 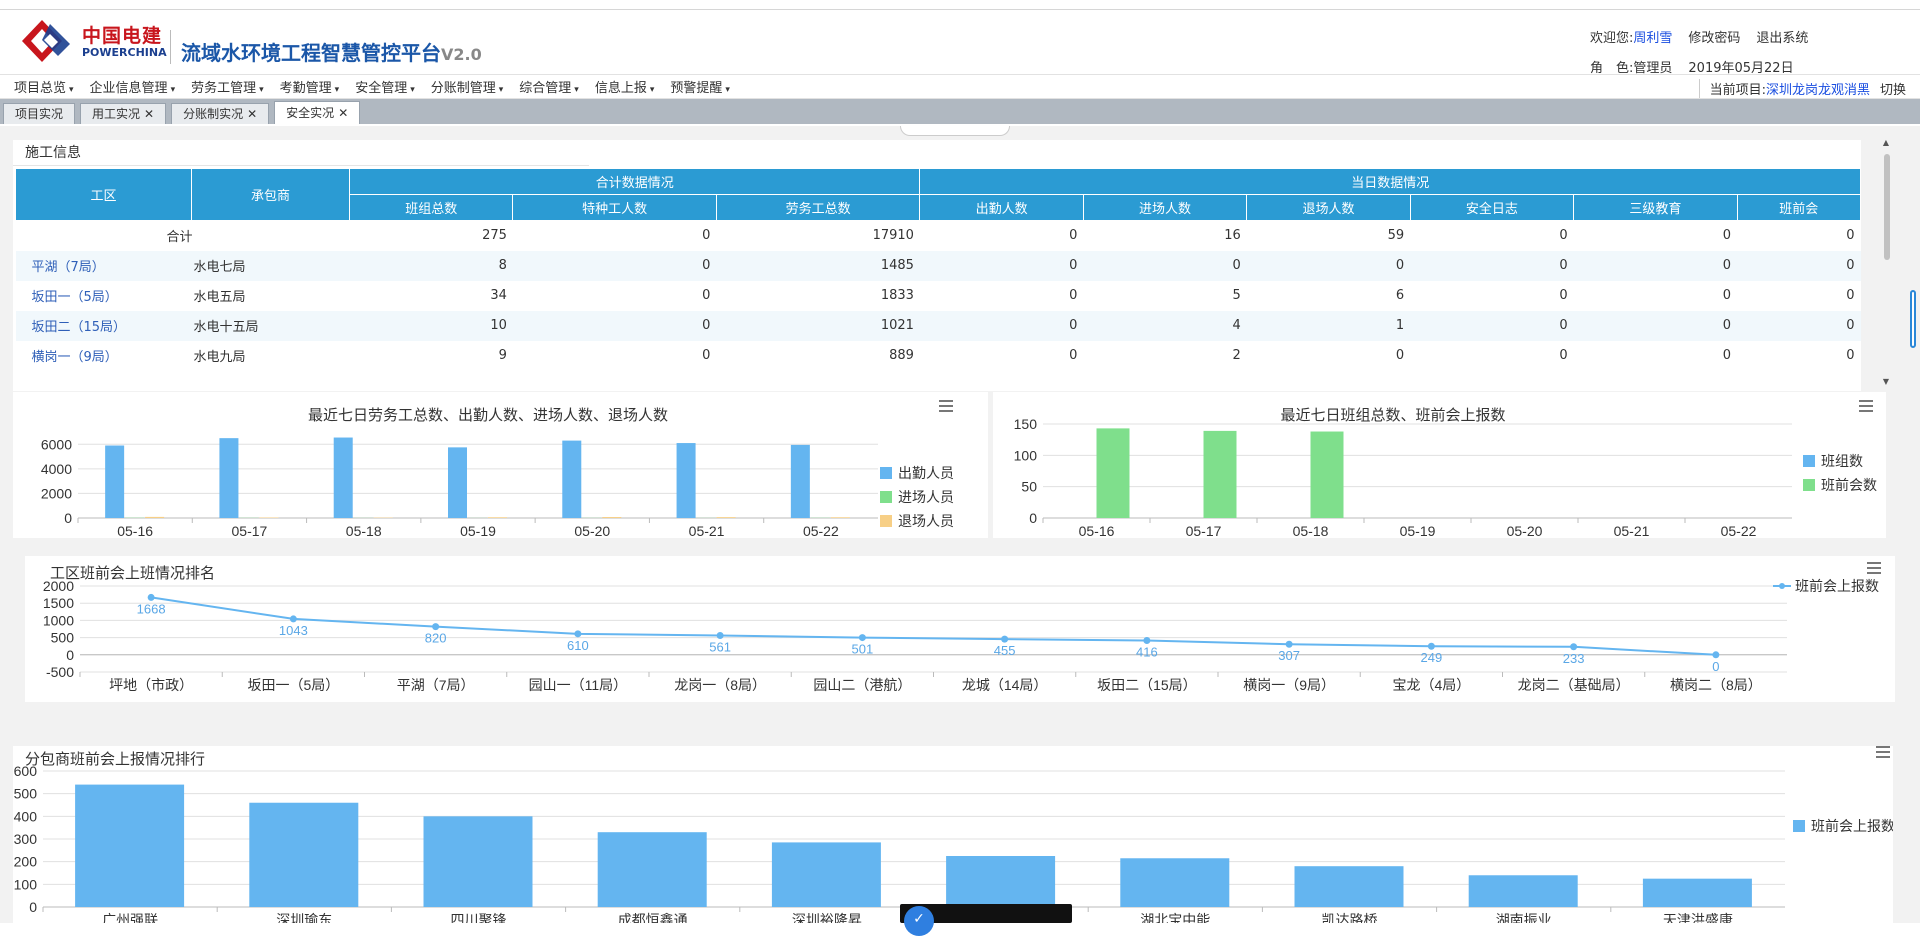 I want to click on y-tick-label: 4000, so click(x=56, y=469).